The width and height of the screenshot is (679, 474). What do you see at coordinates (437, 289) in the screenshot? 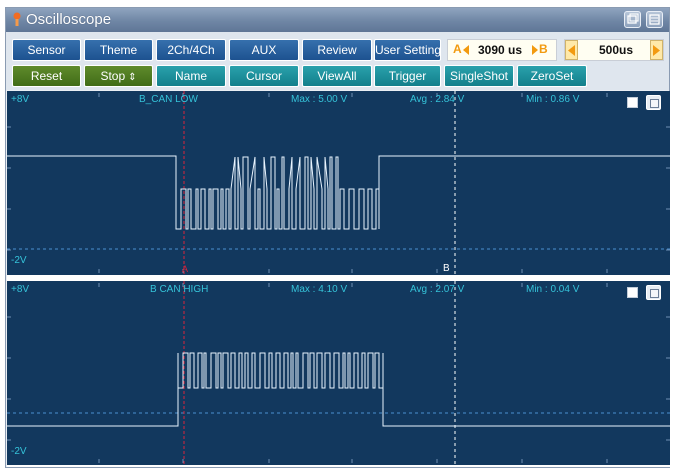
I see `channel-2-avg: Avg : 2.07 V` at bounding box center [437, 289].